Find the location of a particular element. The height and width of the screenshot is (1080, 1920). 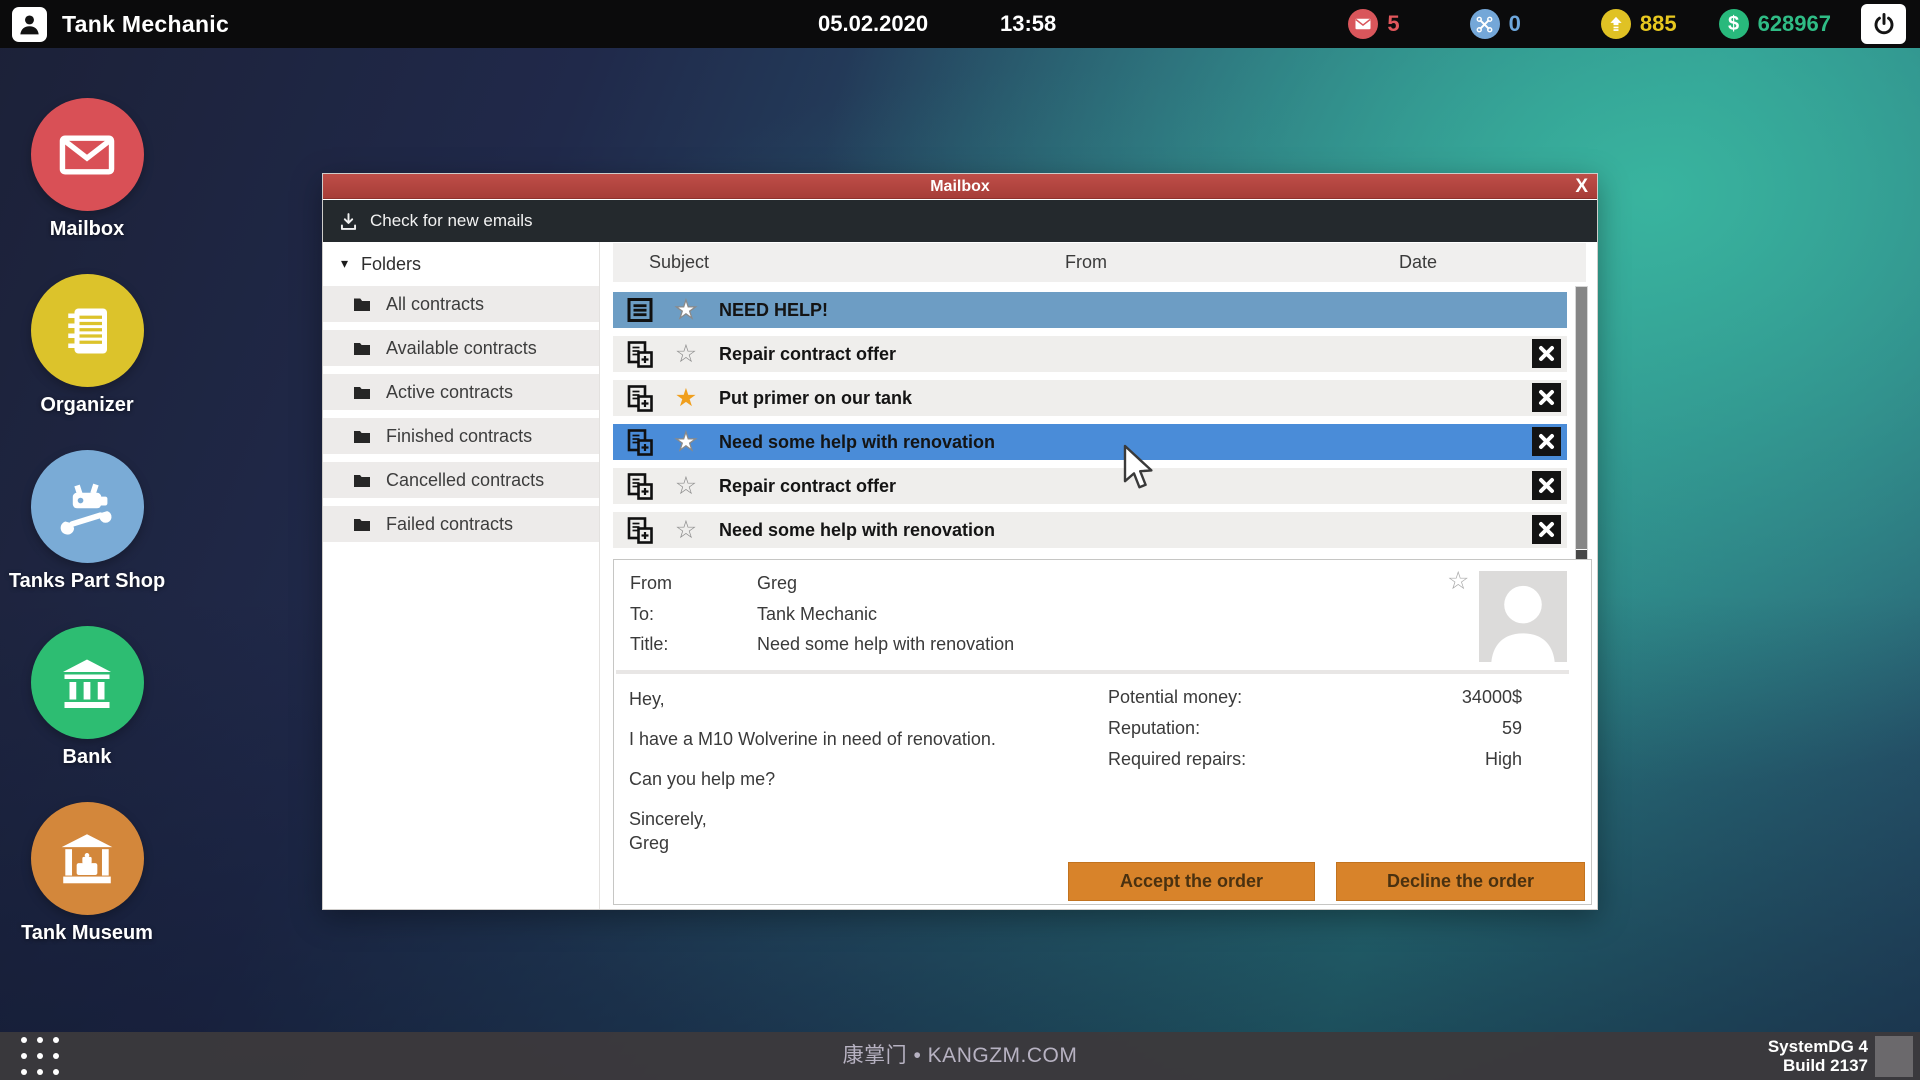

close-window-button: X is located at coordinates (1581, 186).